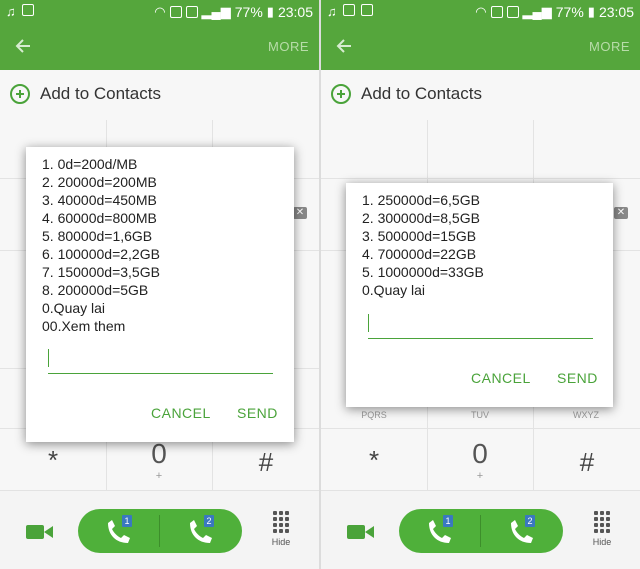  Describe the element at coordinates (99, 182) in the screenshot. I see `menu-line: 2. 20000d=200MB` at that location.